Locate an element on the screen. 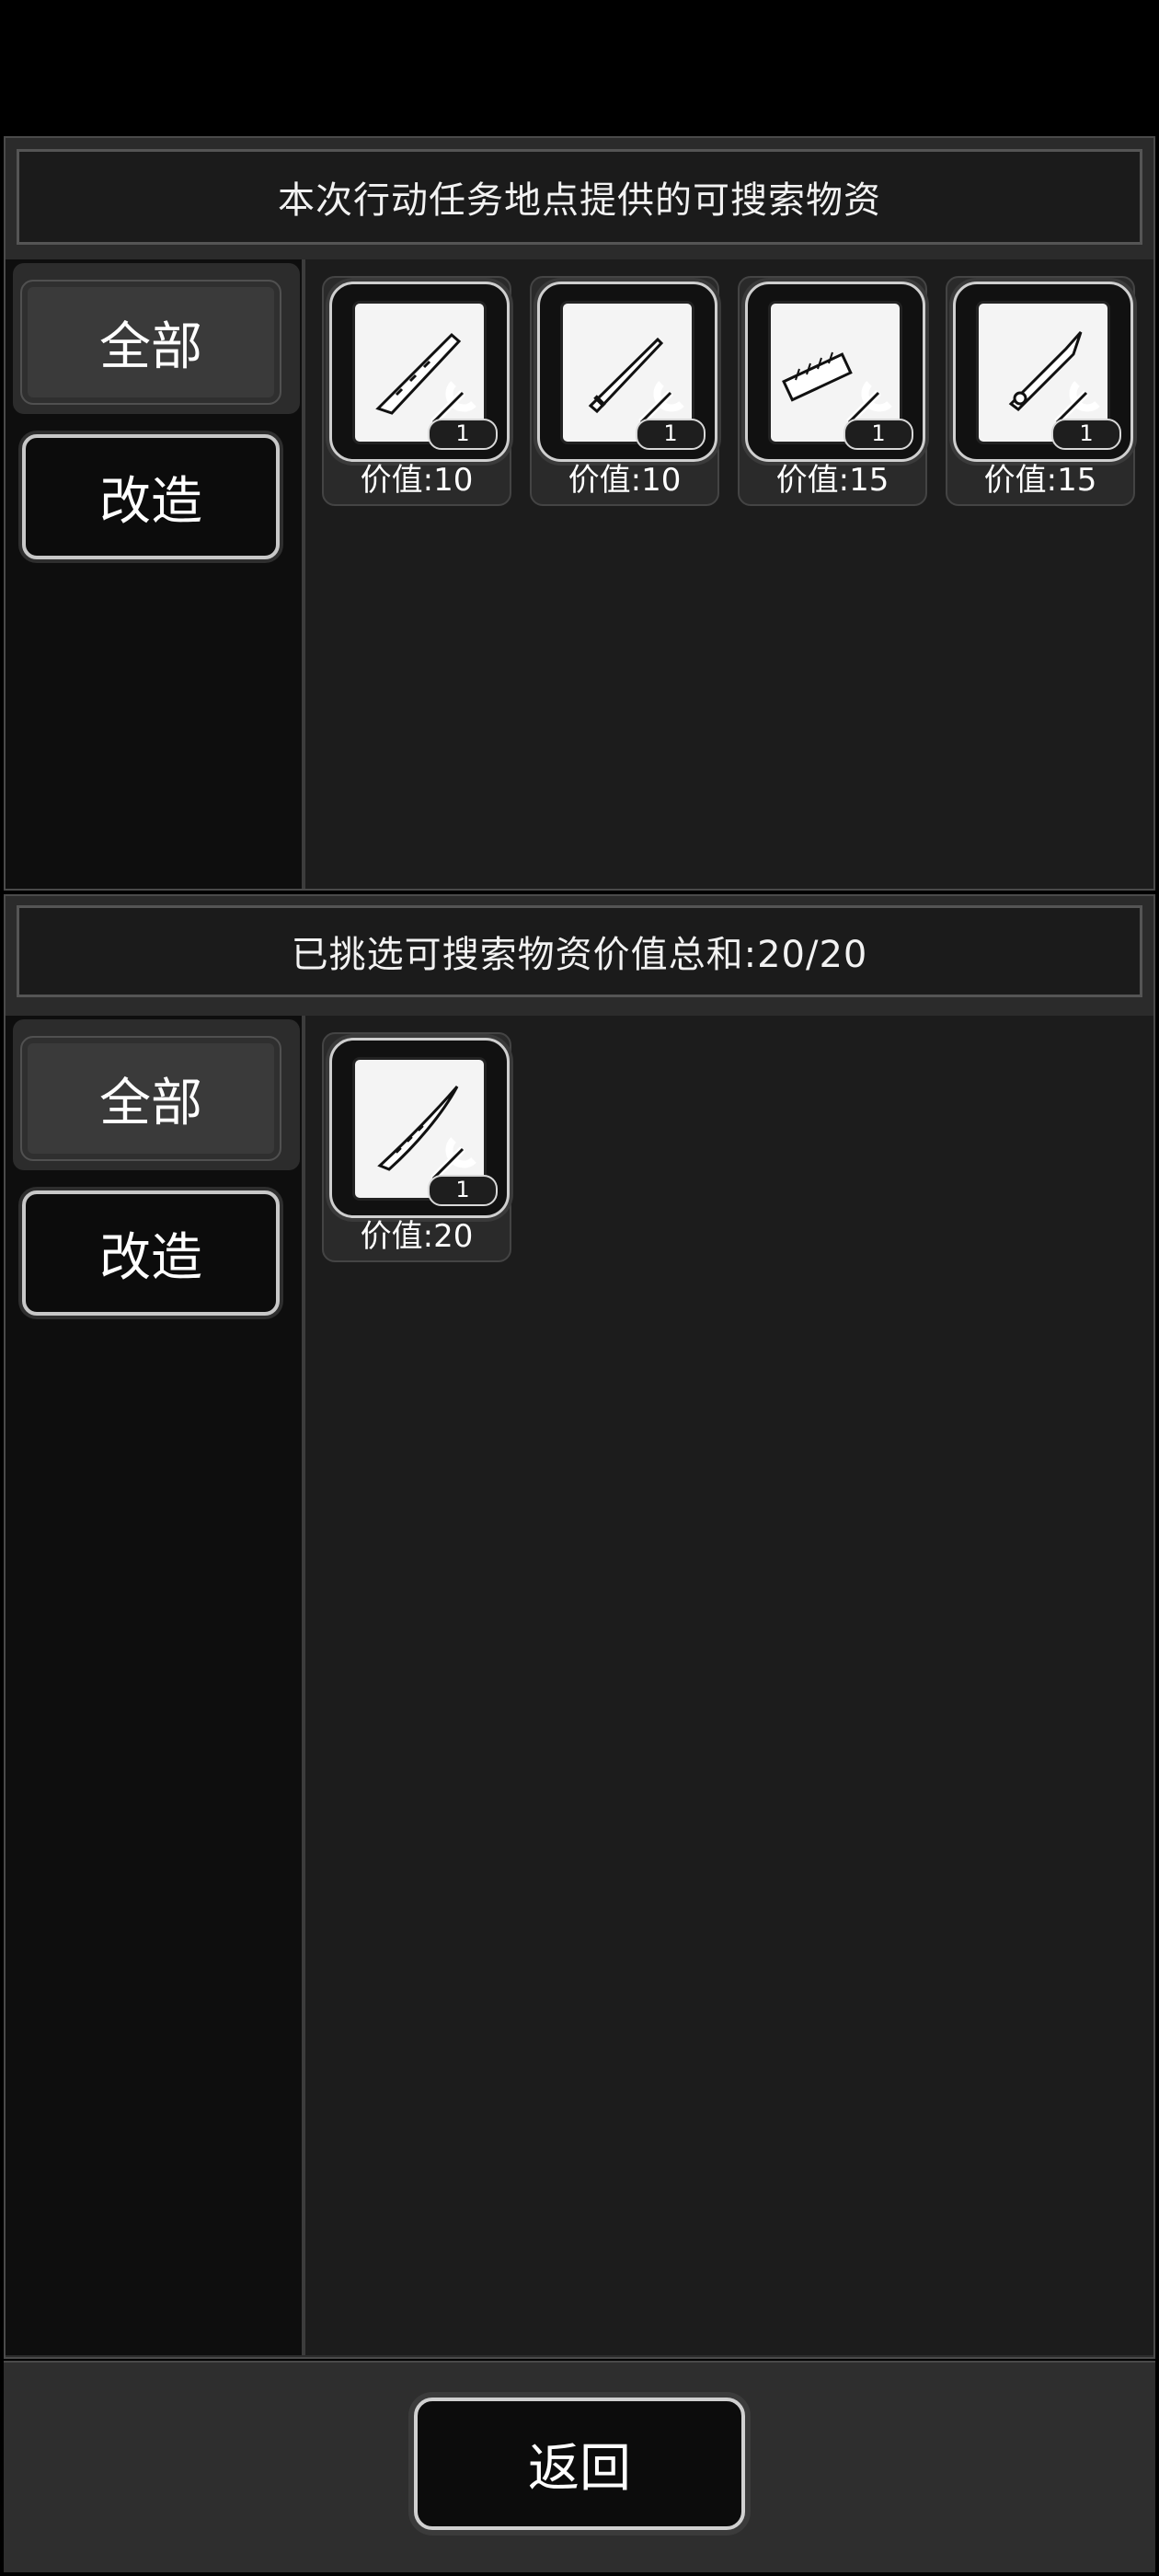 The height and width of the screenshot is (2576, 1159). rail-blueprint-icon: 1 is located at coordinates (835, 372).